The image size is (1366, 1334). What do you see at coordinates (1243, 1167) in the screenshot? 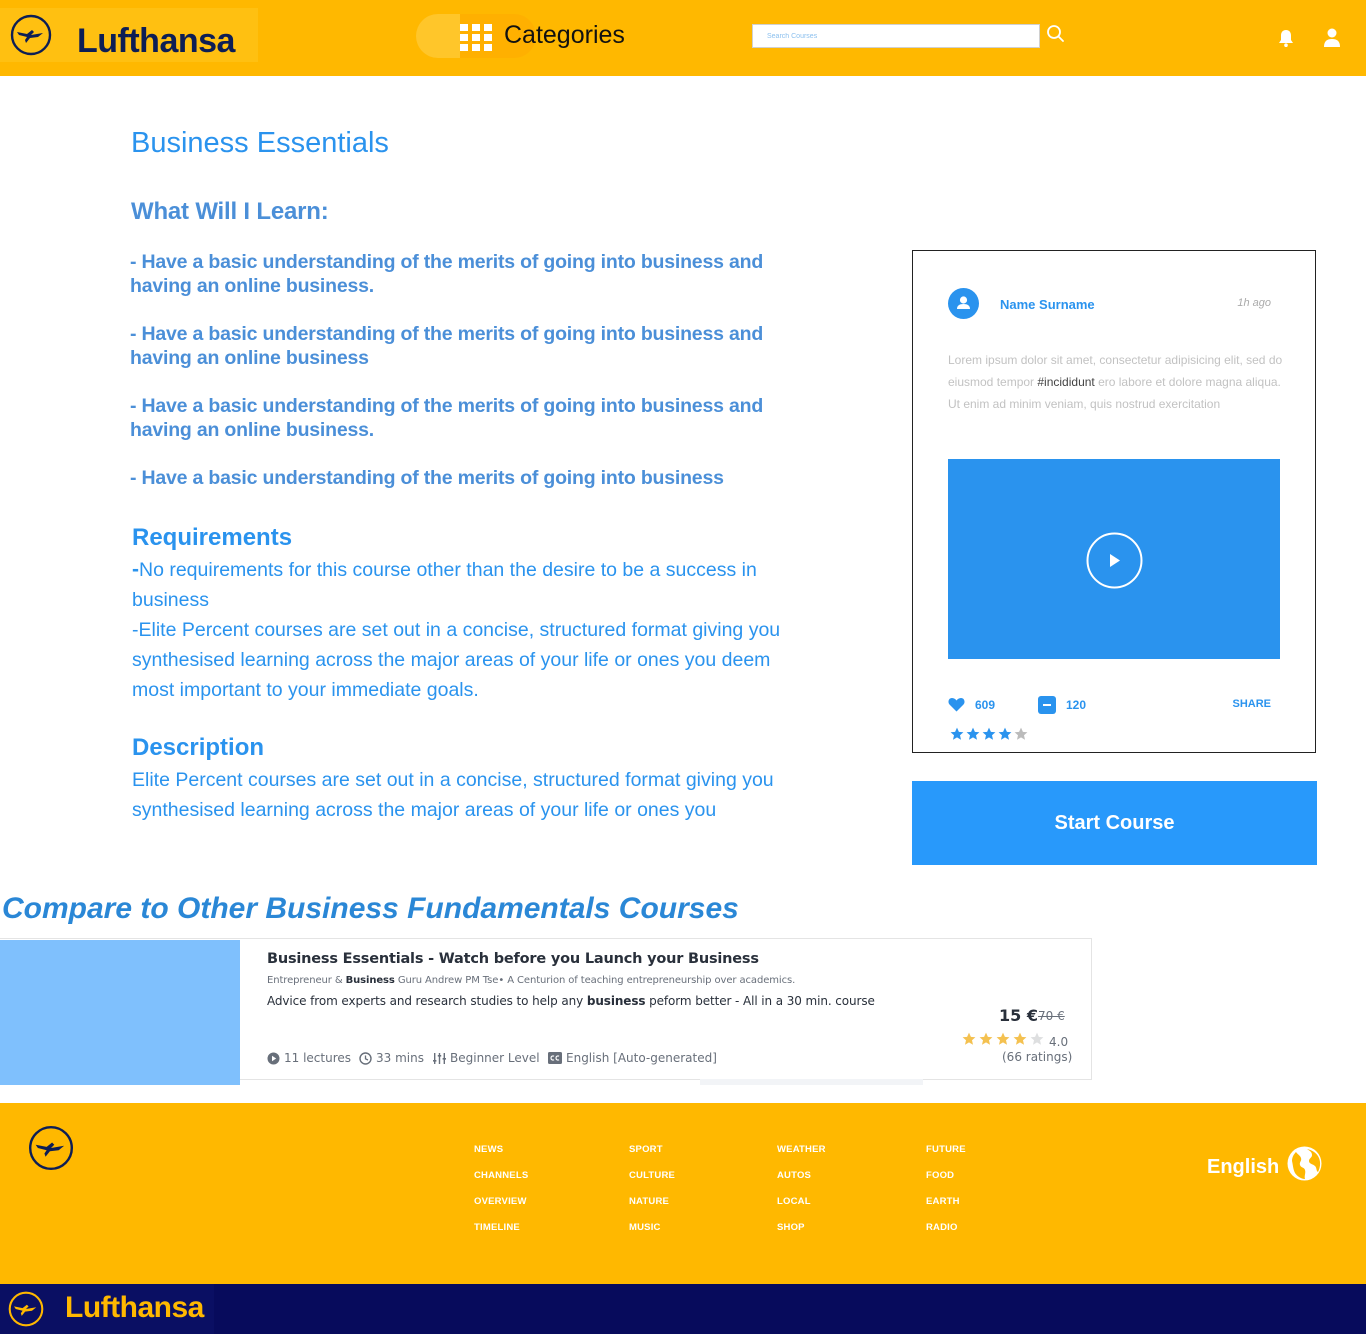
I see `language-selector: English` at bounding box center [1243, 1167].